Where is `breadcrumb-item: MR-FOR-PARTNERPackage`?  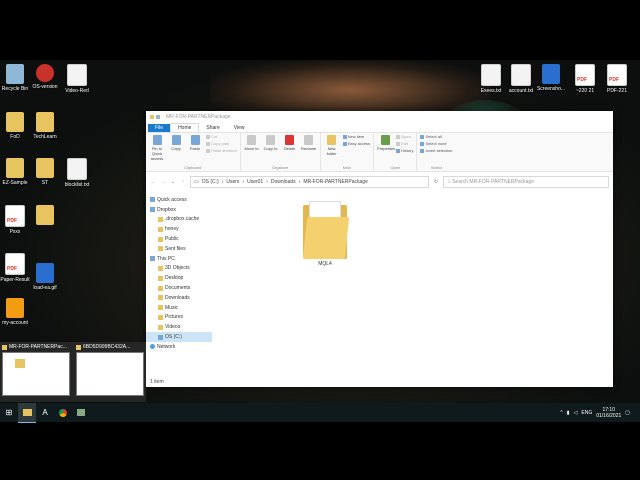
breadcrumb-item: MR-FOR-PARTNERPackage is located at coordinates (335, 182).